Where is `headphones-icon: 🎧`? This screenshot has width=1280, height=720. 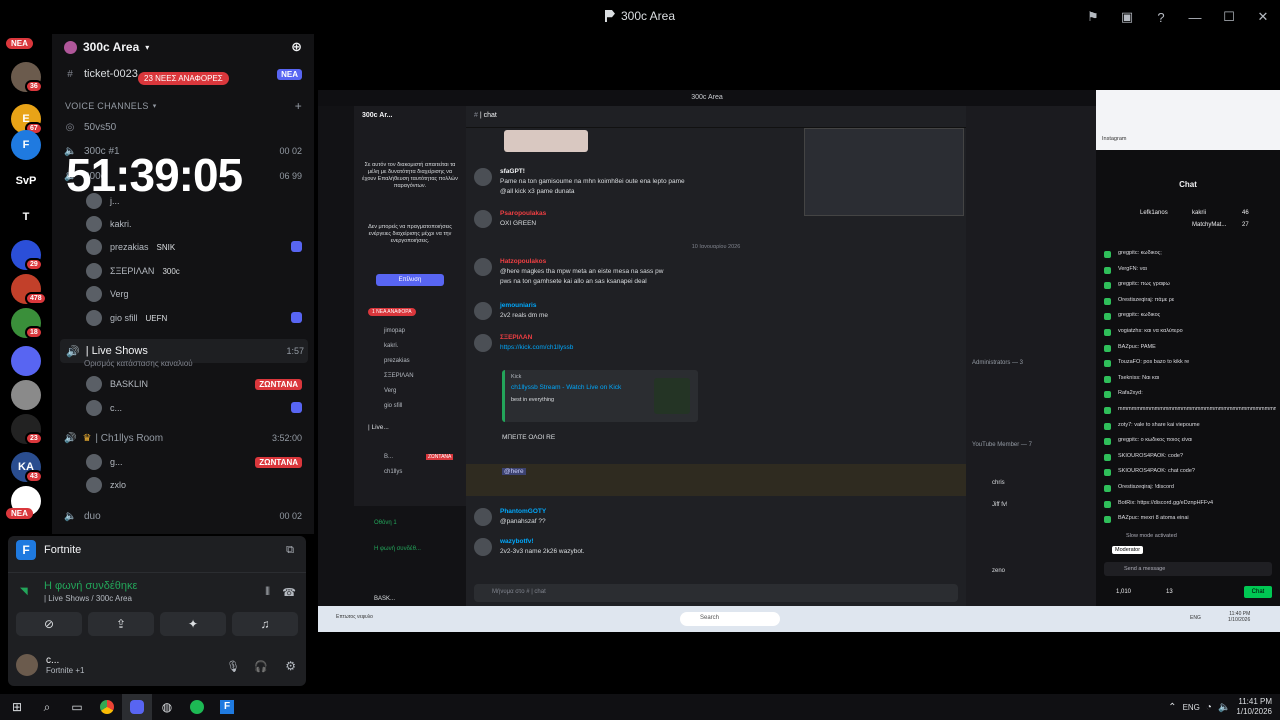 headphones-icon: 🎧 is located at coordinates (261, 666).